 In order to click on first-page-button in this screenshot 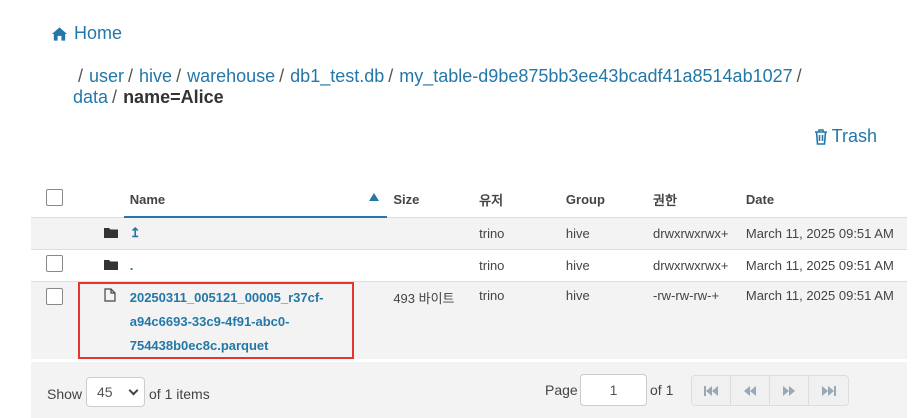, I will do `click(711, 390)`.